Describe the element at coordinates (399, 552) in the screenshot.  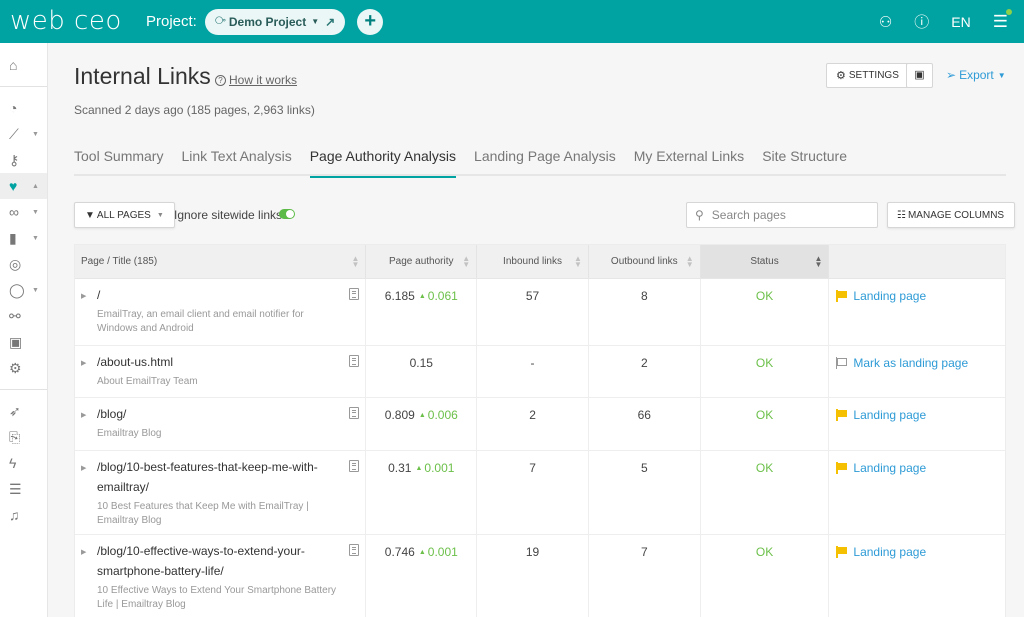
I see `page-authority-value: 0.746` at that location.